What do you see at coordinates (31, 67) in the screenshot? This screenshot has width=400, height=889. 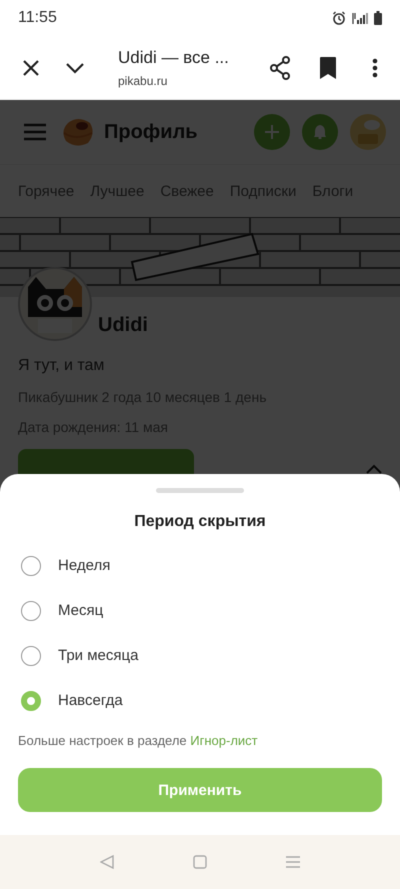 I see `close-icon` at bounding box center [31, 67].